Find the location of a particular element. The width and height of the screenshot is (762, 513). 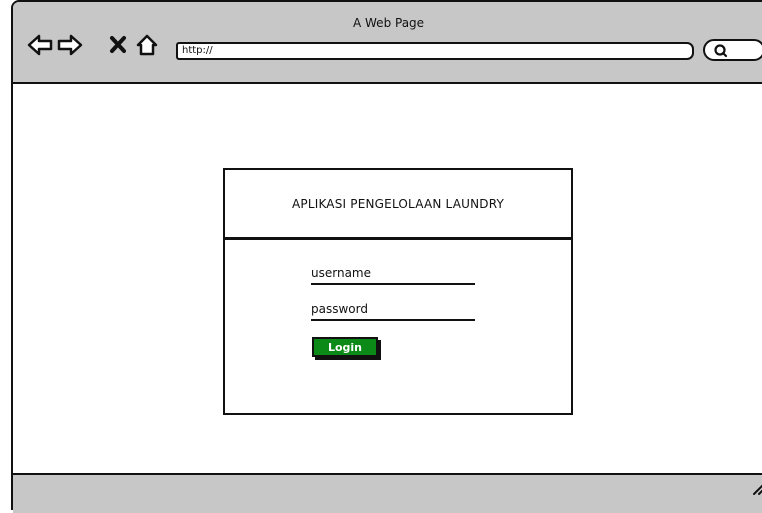

back-arrow-icon is located at coordinates (40, 45).